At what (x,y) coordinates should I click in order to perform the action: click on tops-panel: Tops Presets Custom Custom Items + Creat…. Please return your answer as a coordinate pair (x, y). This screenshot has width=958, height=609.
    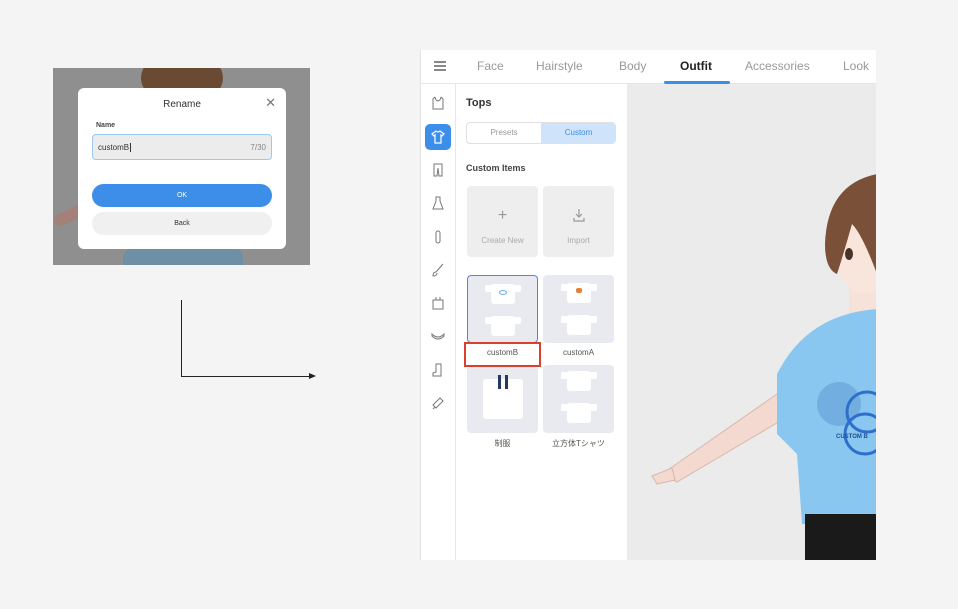
    Looking at the image, I should click on (541, 322).